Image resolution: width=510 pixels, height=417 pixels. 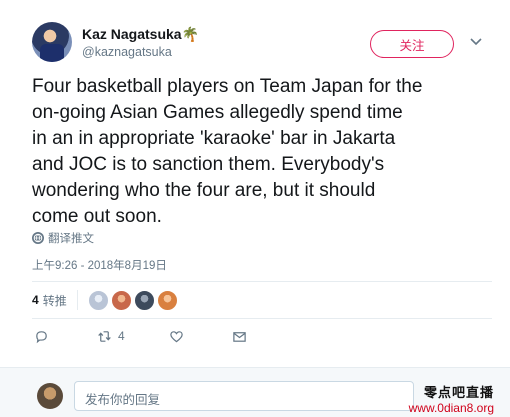 What do you see at coordinates (99, 265) in the screenshot?
I see `tweet-timestamp: 上午9:26 - 2018年8月19日` at bounding box center [99, 265].